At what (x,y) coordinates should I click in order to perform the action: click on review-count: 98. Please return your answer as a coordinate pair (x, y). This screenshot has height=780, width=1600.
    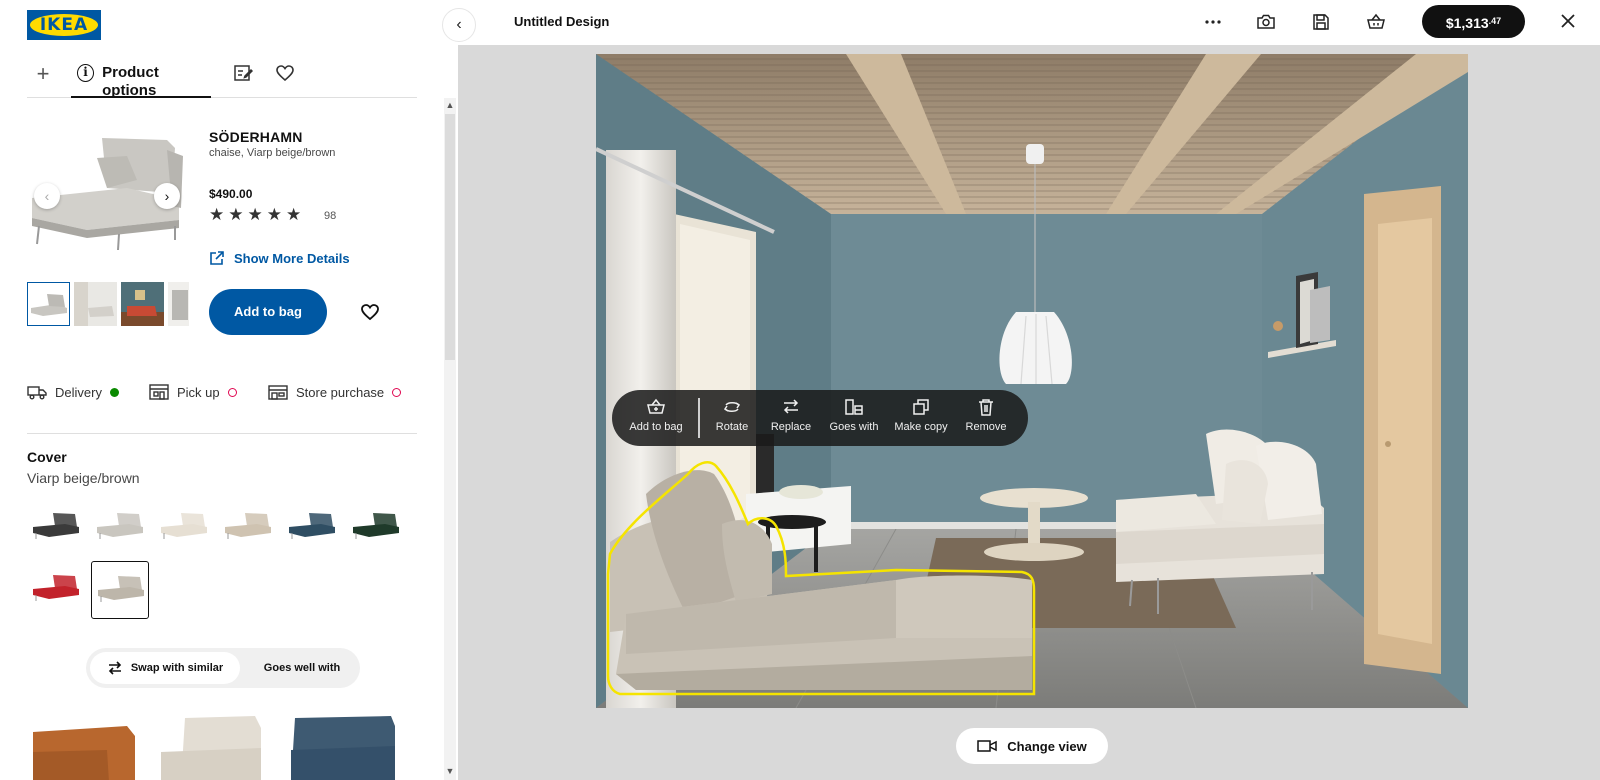
    Looking at the image, I should click on (330, 216).